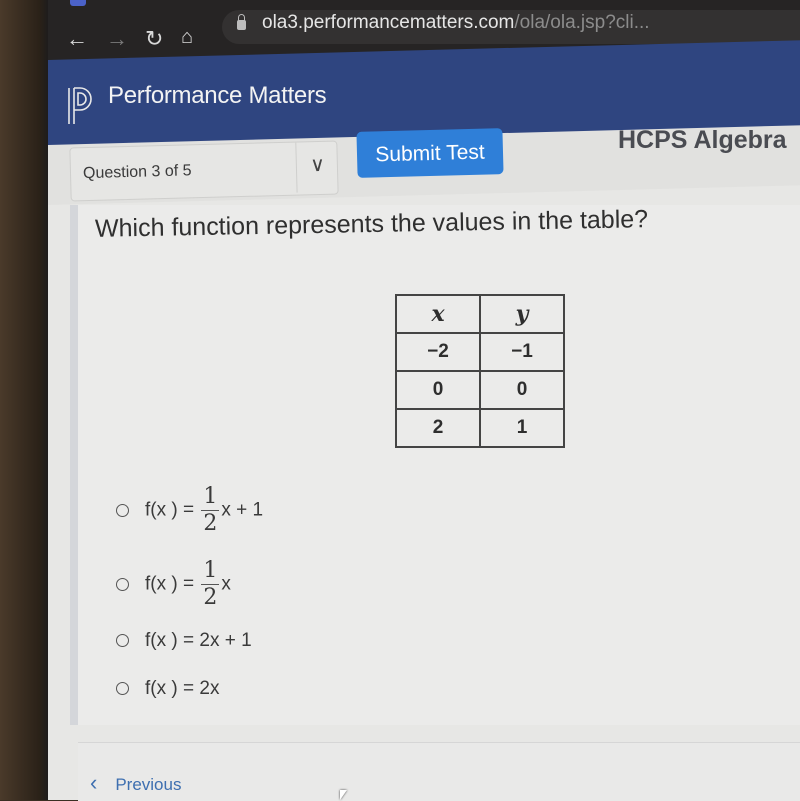 The width and height of the screenshot is (800, 801). Describe the element at coordinates (438, 428) in the screenshot. I see `table-cell: 2` at that location.